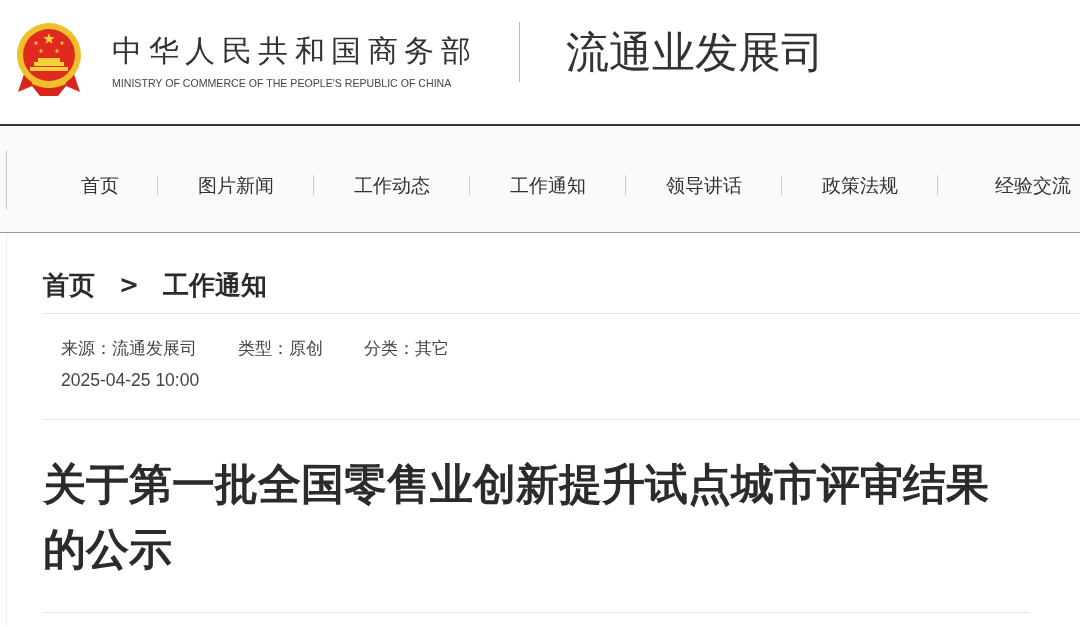 This screenshot has height=627, width=1080. Describe the element at coordinates (282, 83) in the screenshot. I see `ministry-english-name: MINISTRY OF COMMERCE OF THE PEOPLE'S REPUBLIC OF CHINA` at that location.